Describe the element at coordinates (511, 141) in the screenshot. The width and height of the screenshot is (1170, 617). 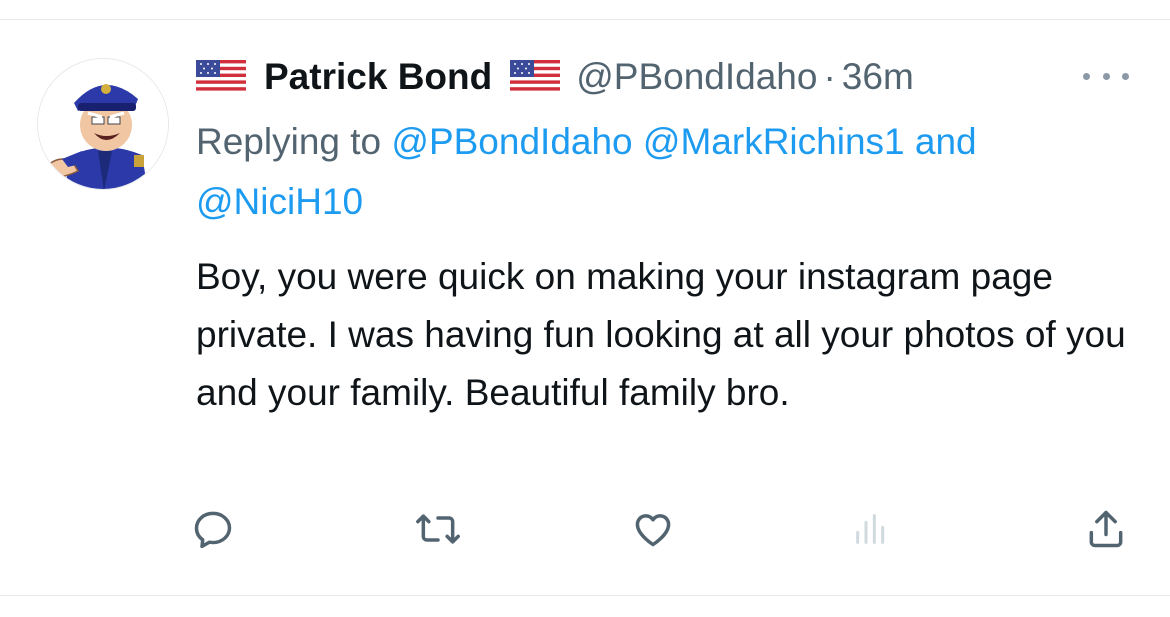
I see `mention-link: @PBondIdaho` at that location.